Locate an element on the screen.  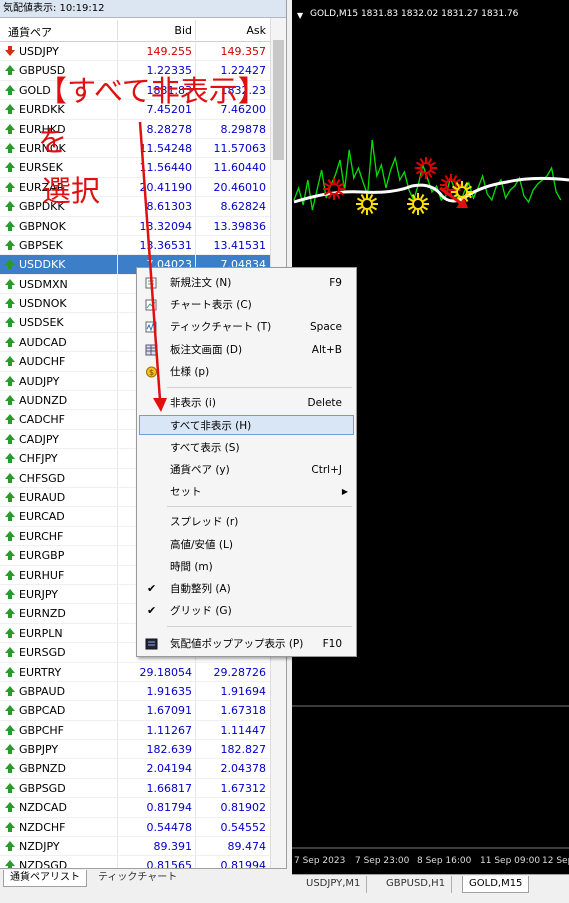
market-watch-title: 気配値表示: 10:19:12 is located at coordinates (143, 9).